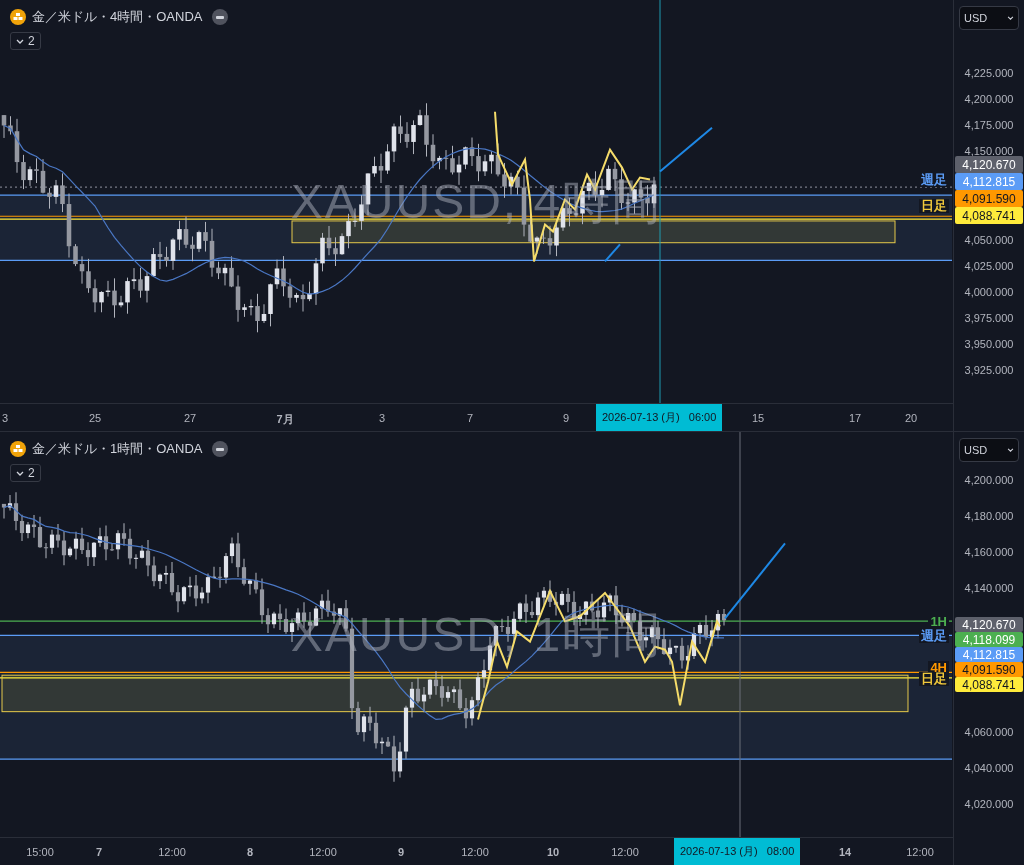 Image resolution: width=1024 pixels, height=865 pixels. Describe the element at coordinates (934, 206) in the screenshot. I see `line-label: 日足` at that location.